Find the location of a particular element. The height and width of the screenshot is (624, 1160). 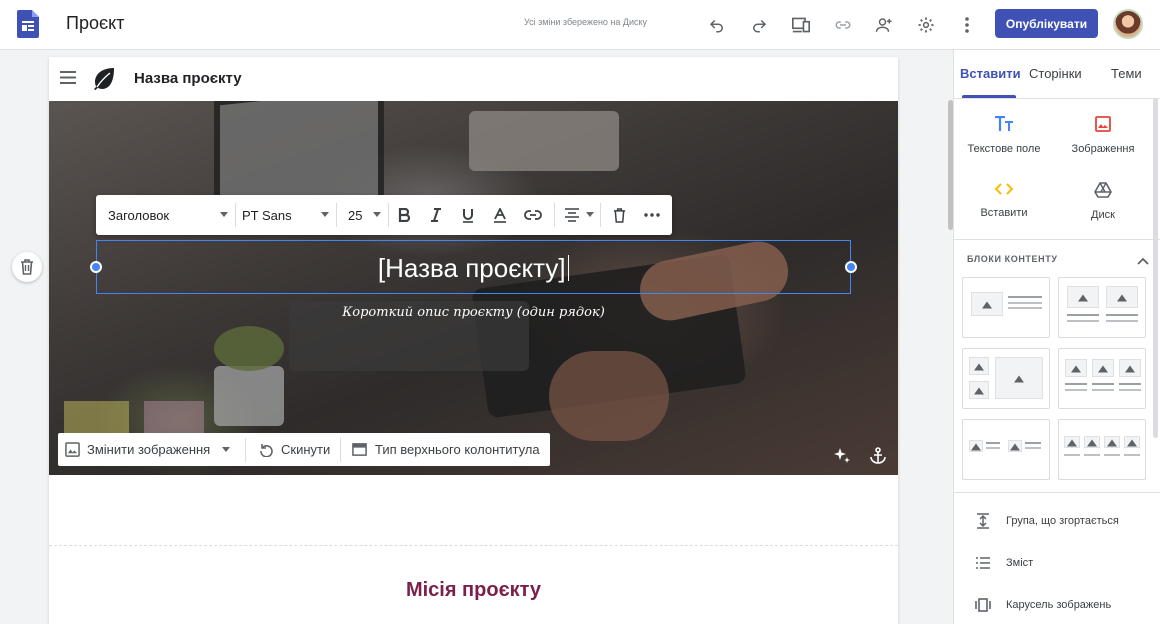

italic-icon is located at coordinates (436, 215).